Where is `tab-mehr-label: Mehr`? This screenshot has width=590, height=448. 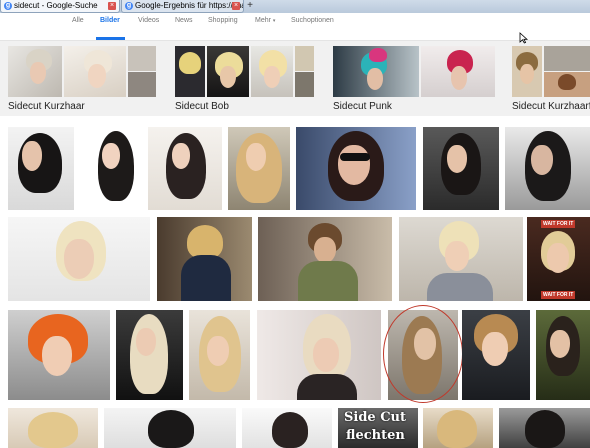
tab-mehr-label: Mehr is located at coordinates (263, 20).